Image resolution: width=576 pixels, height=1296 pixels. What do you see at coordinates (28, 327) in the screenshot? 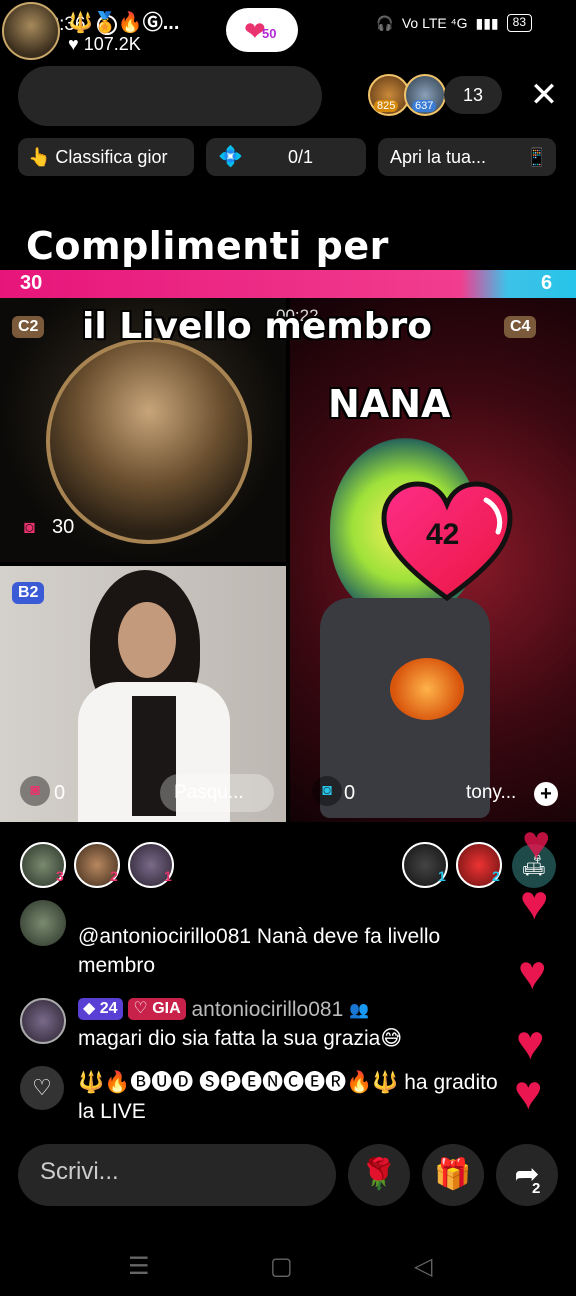
I see `tile-badge-1: C2` at bounding box center [28, 327].